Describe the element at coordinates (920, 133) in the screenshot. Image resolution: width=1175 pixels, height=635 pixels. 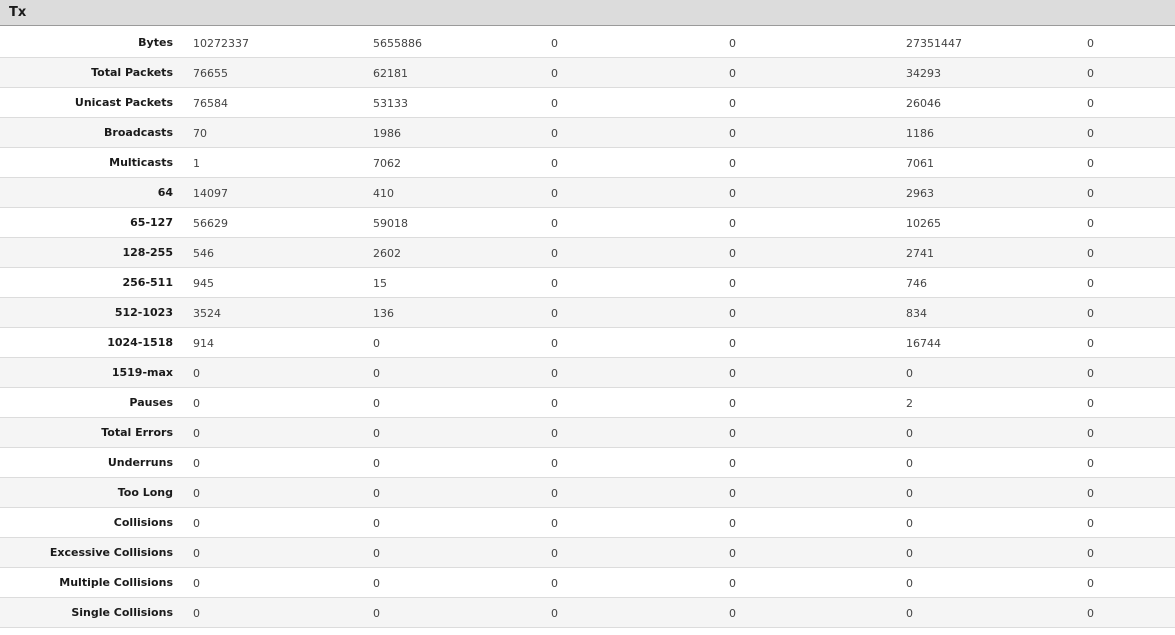
I see `stat-value-col-5: 1186` at that location.